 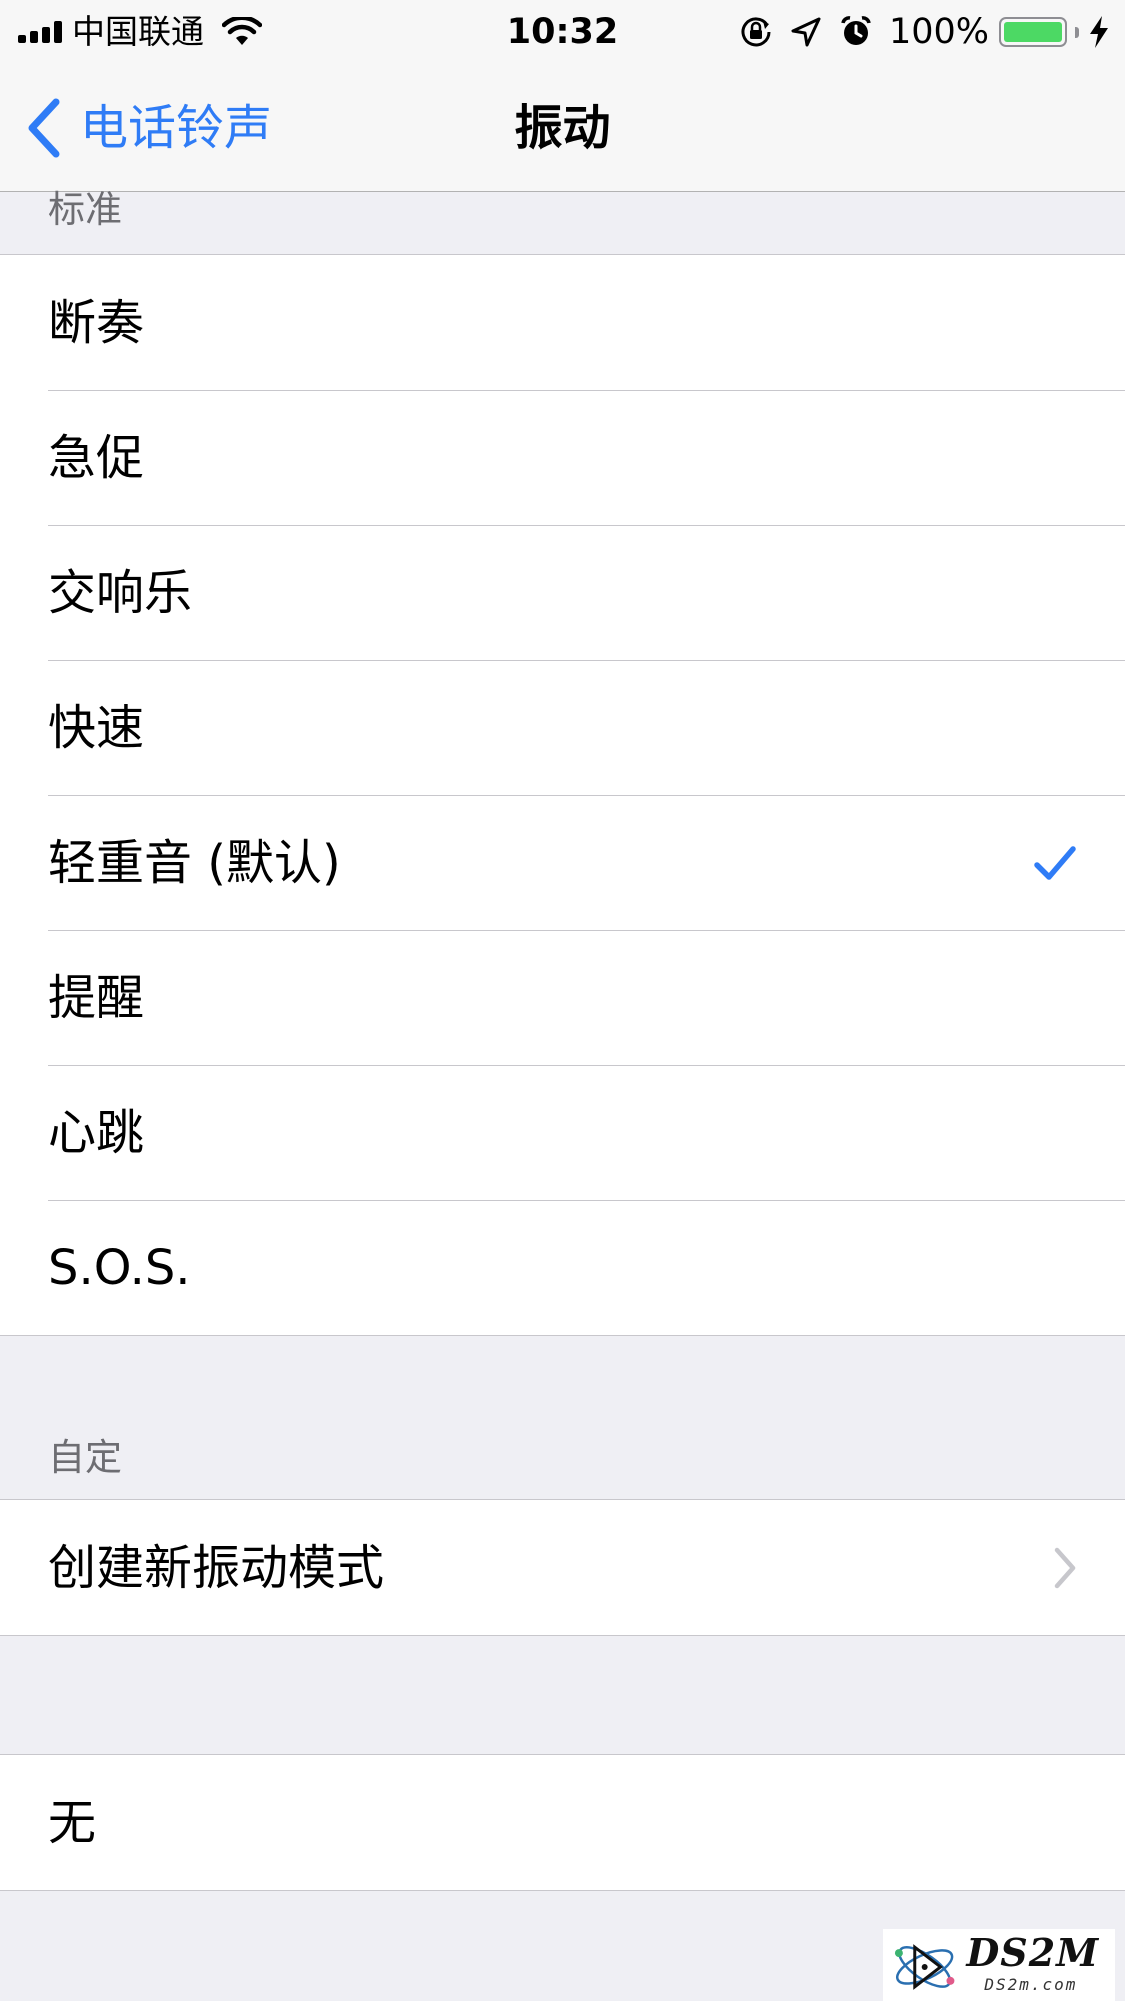 What do you see at coordinates (1065, 1567) in the screenshot?
I see `chevron-right-icon` at bounding box center [1065, 1567].